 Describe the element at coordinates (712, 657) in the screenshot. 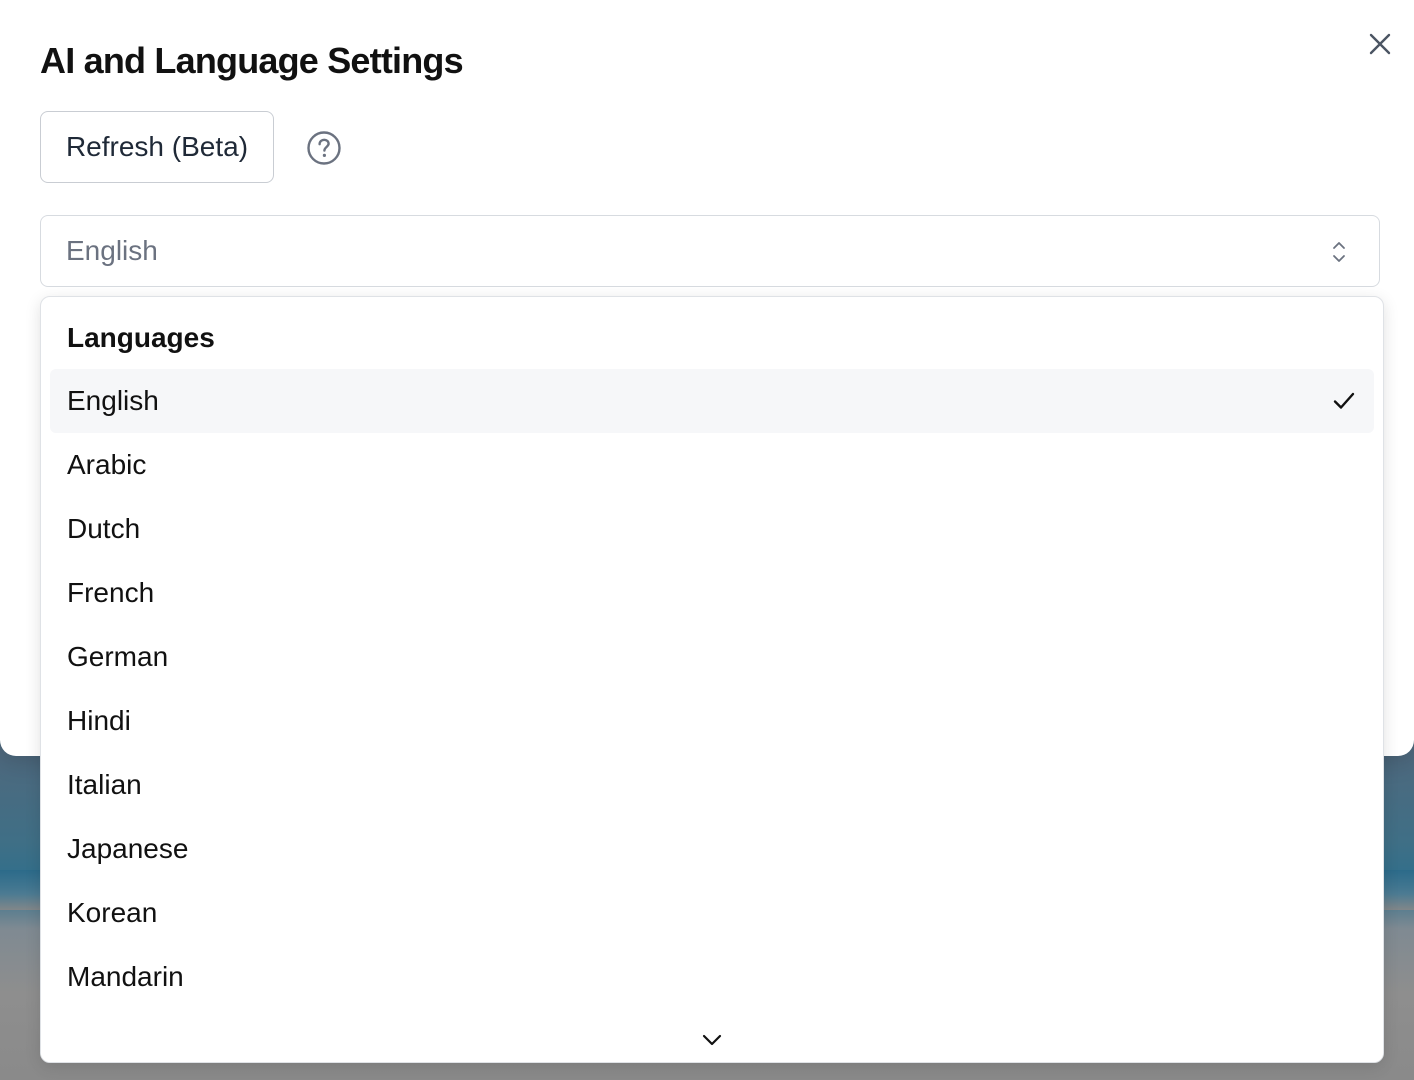

I see `language-option-german: German` at that location.